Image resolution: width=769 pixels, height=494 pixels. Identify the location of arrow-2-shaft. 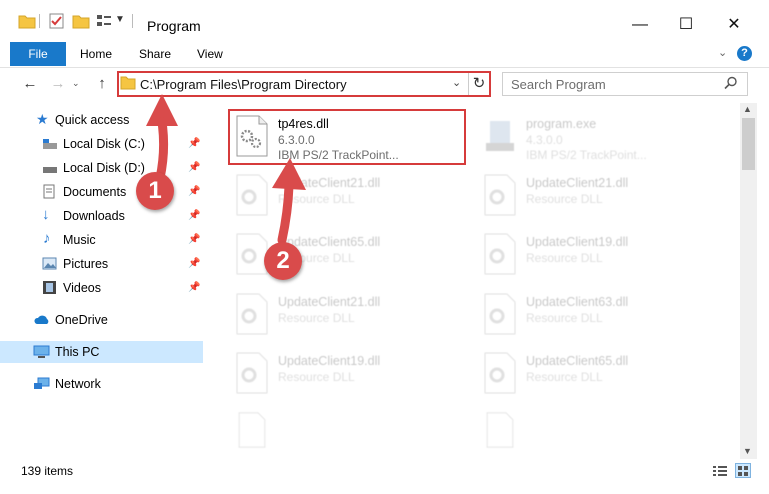
(285, 213).